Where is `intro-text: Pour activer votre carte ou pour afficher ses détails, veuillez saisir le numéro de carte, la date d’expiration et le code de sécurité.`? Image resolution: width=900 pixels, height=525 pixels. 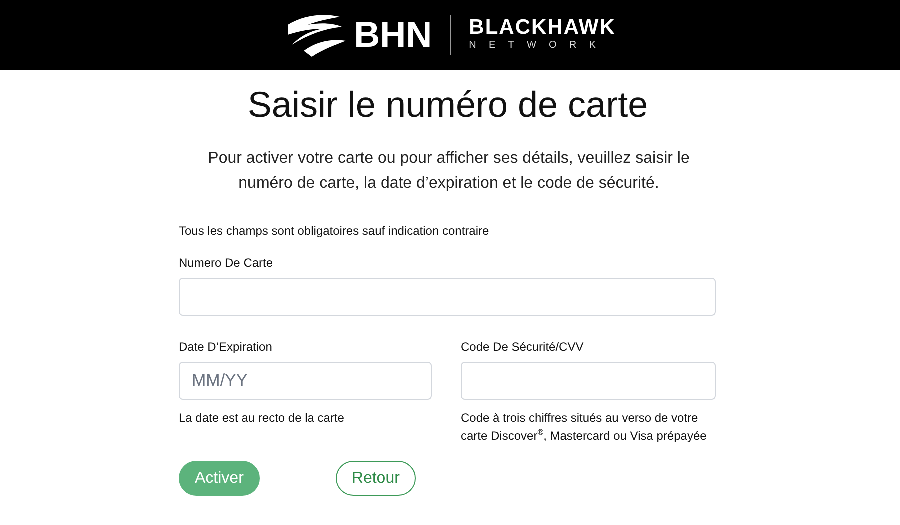 intro-text: Pour activer votre carte ou pour afficher ses détails, veuillez saisir le numéro de carte, la date d’expiration et le code de sécurité. is located at coordinates (449, 171).